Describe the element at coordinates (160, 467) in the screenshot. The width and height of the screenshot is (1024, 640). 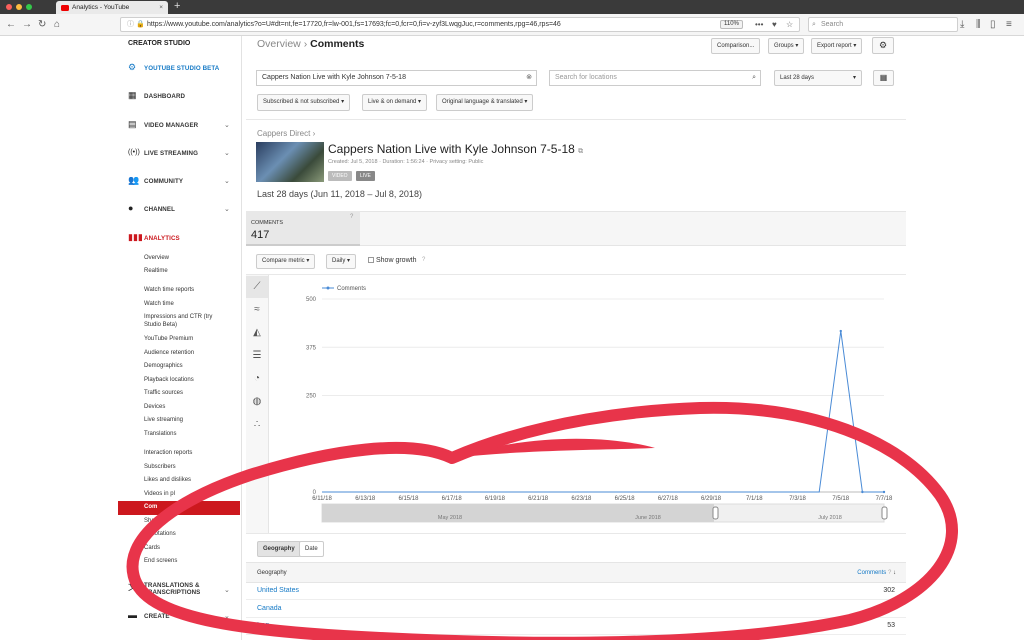
I see `sidebar-sub-subscribers: Subscribers` at that location.